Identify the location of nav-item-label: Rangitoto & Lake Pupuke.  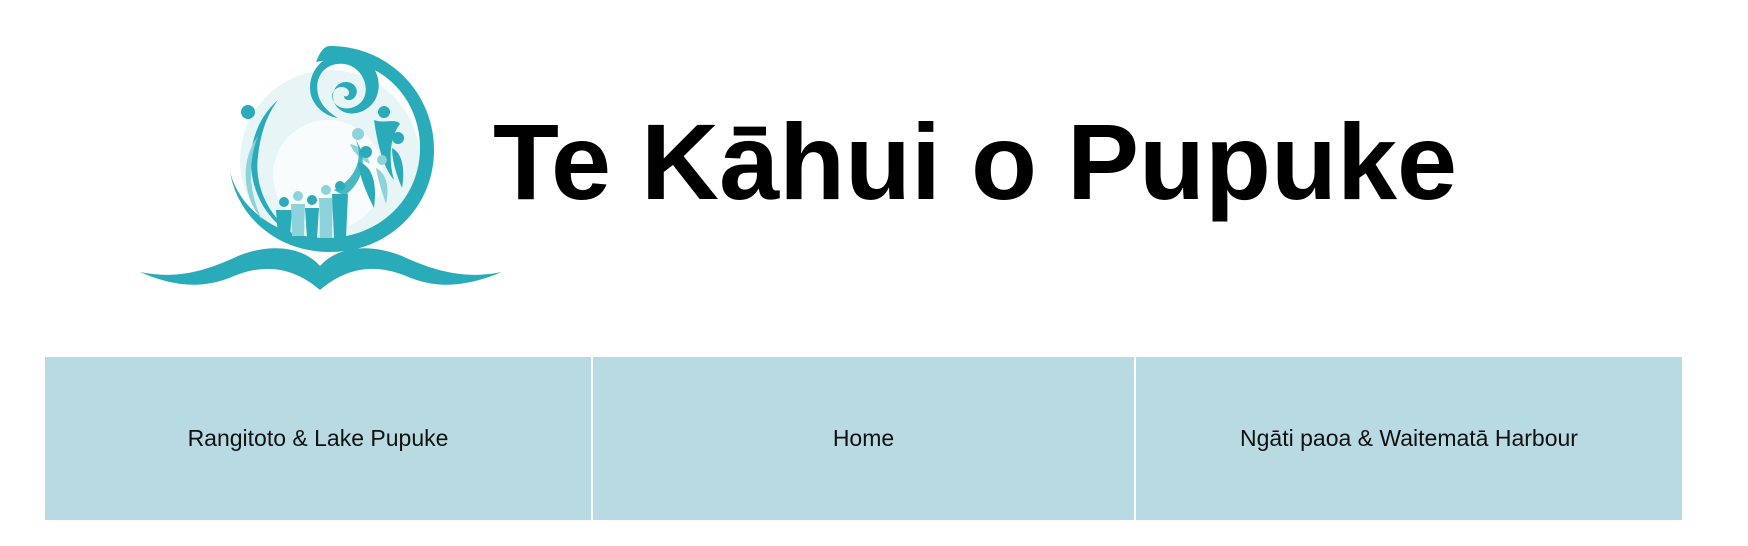
(318, 438).